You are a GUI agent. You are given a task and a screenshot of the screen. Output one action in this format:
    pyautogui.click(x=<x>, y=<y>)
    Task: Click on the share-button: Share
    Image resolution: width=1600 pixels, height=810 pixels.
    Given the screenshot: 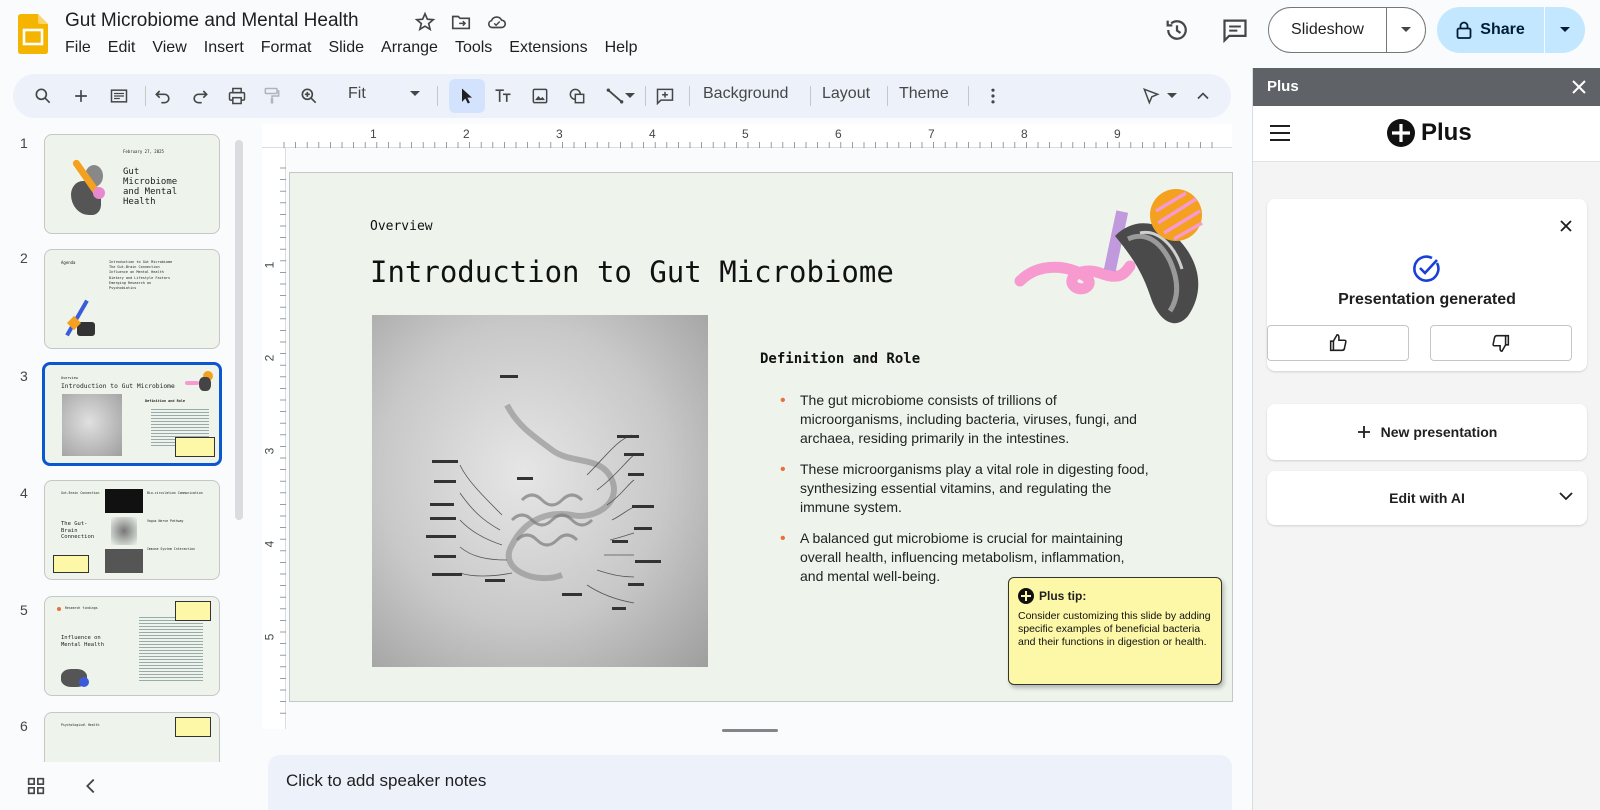 What is the action you would take?
    pyautogui.click(x=1511, y=30)
    